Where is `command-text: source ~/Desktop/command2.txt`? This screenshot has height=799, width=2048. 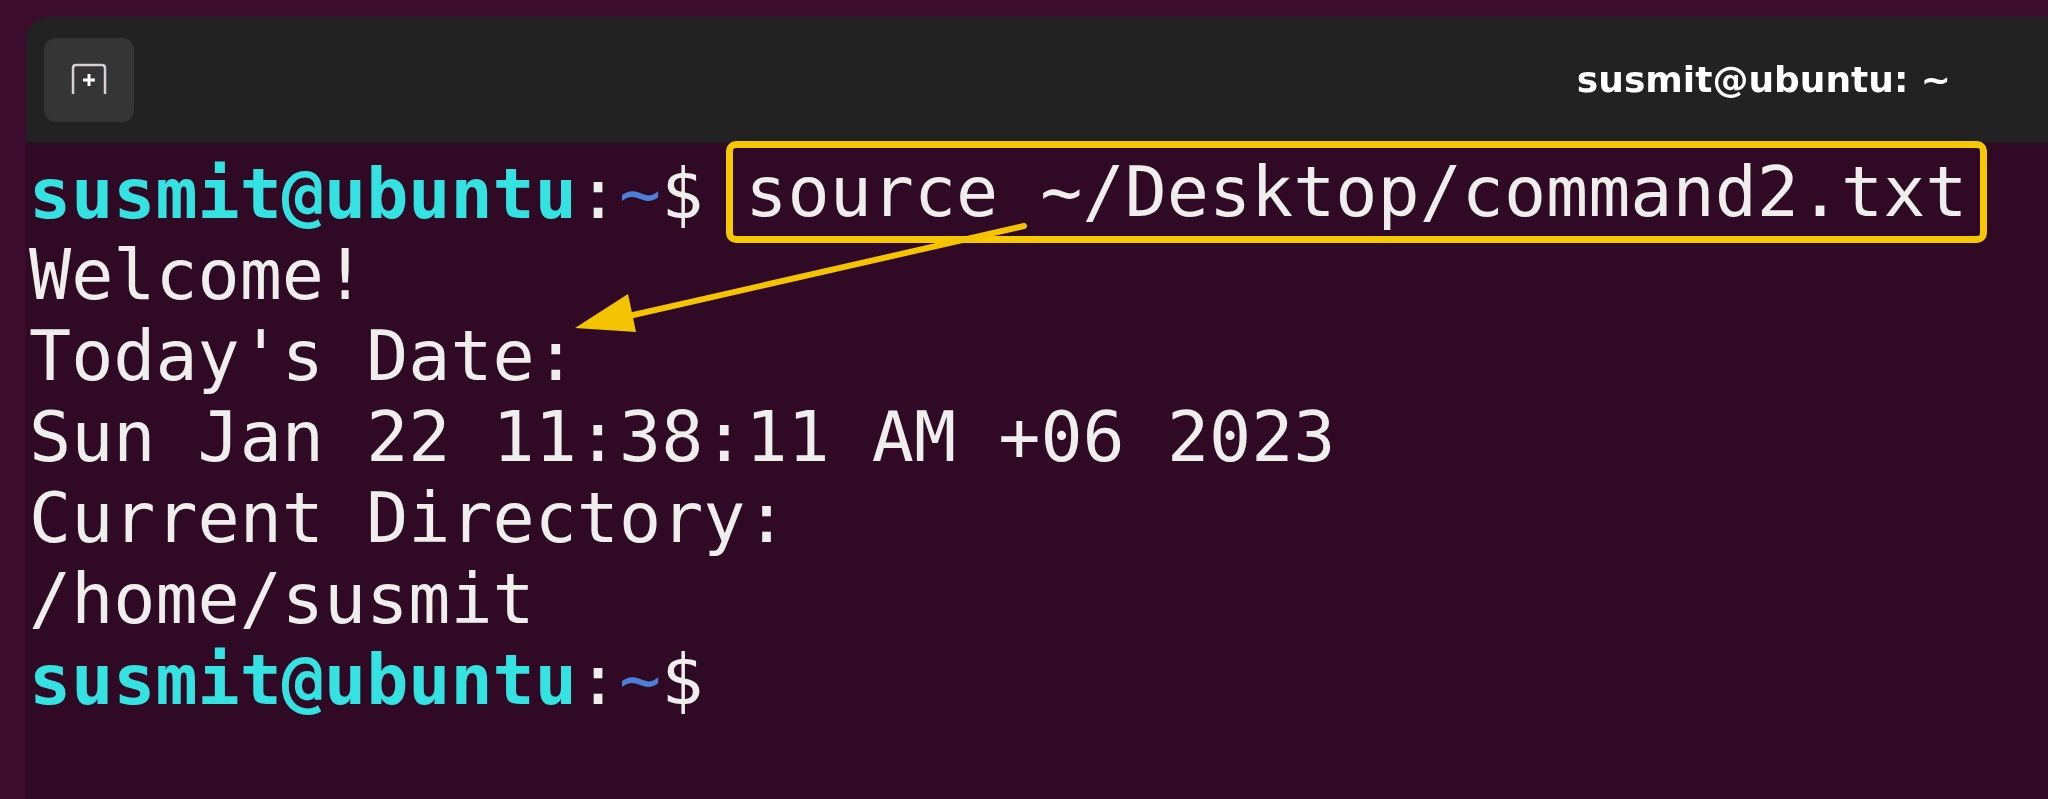
command-text: source ~/Desktop/command2.txt is located at coordinates (1356, 191).